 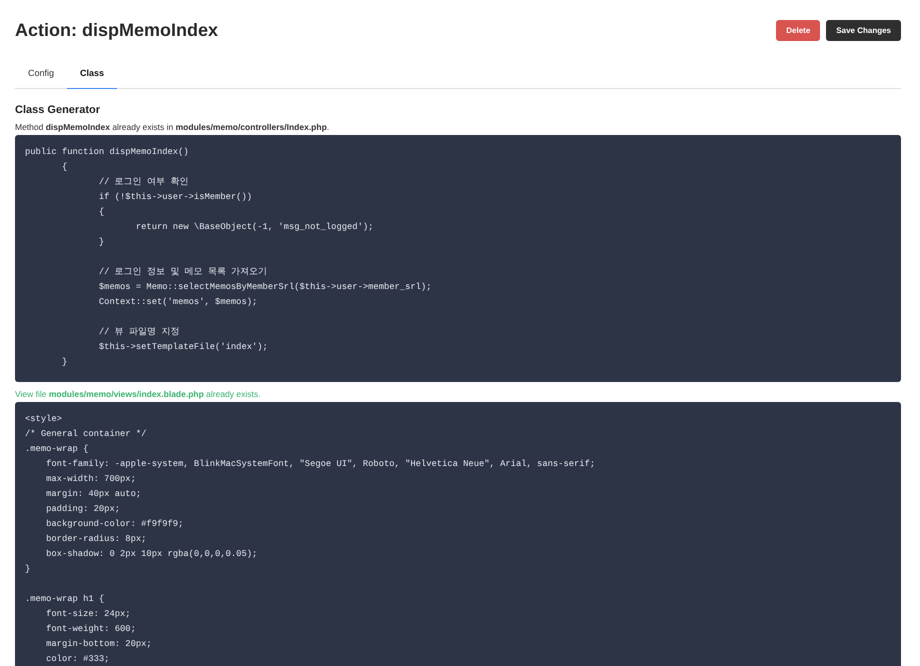 I want to click on save-button: Save Changes, so click(x=863, y=30).